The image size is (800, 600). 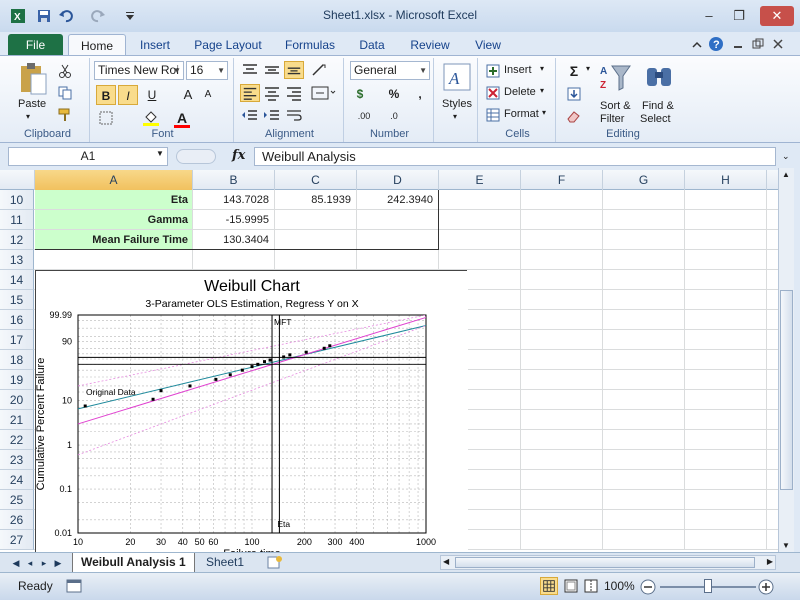 What do you see at coordinates (17, 420) in the screenshot?
I see `row-header-21: 21` at bounding box center [17, 420].